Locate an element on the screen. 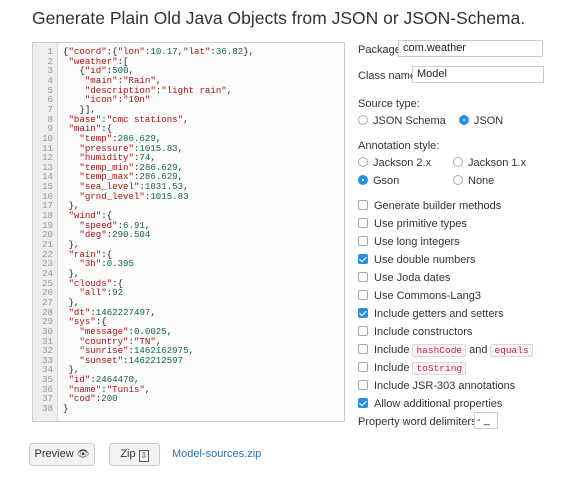 The width and height of the screenshot is (570, 484). option-tostring-prefix: Include is located at coordinates (392, 368).